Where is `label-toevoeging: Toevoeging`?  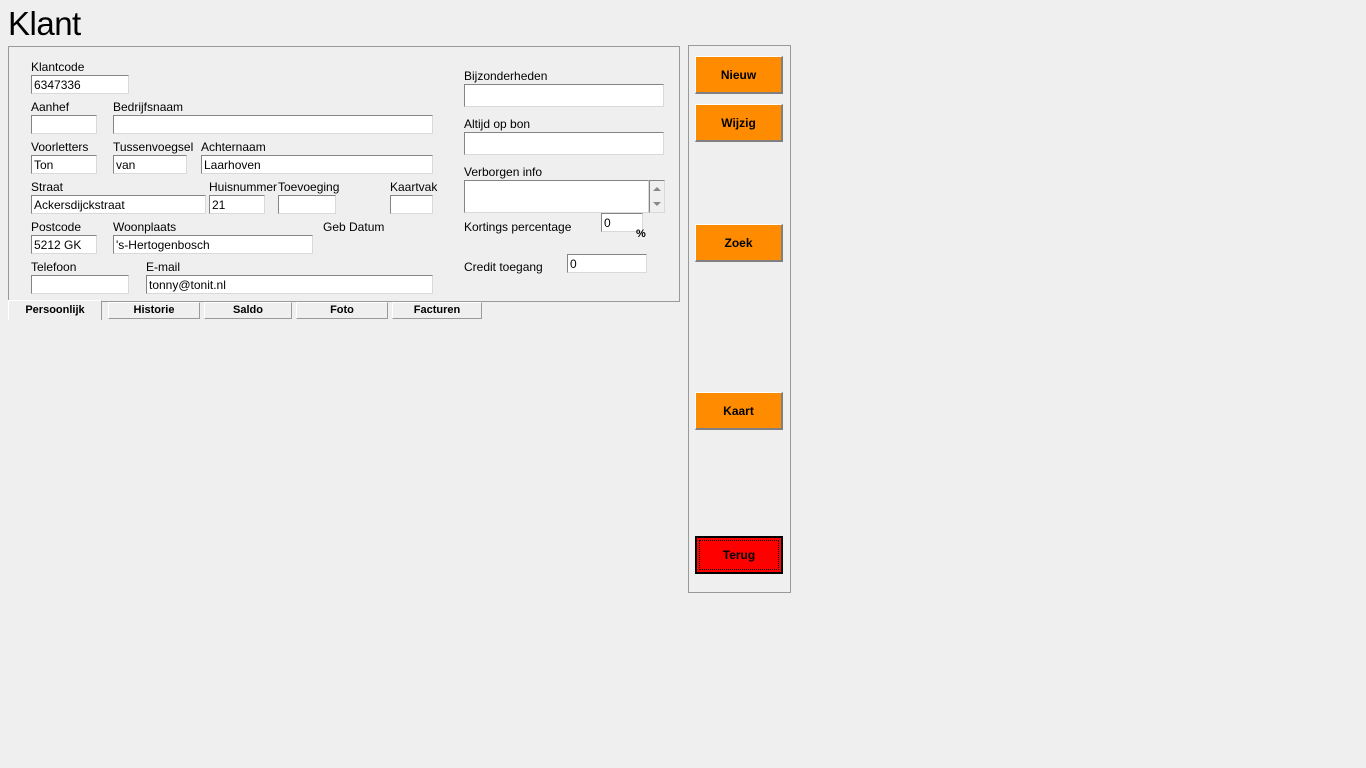
label-toevoeging: Toevoeging is located at coordinates (309, 187).